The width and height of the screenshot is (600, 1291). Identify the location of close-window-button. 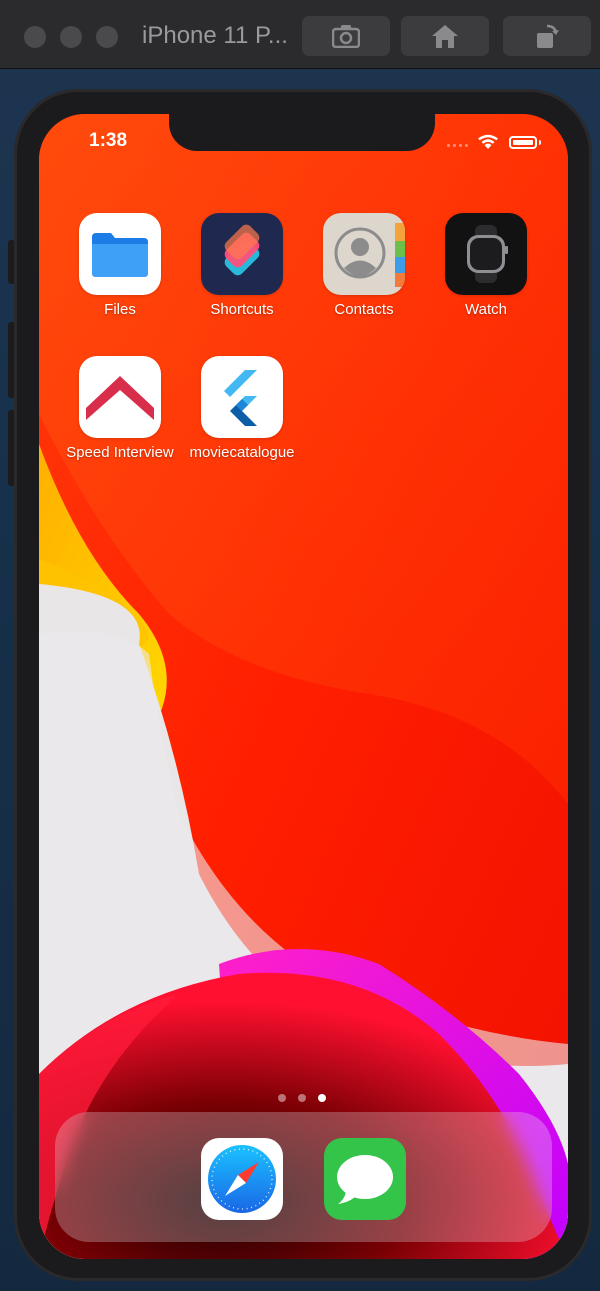
(35, 37).